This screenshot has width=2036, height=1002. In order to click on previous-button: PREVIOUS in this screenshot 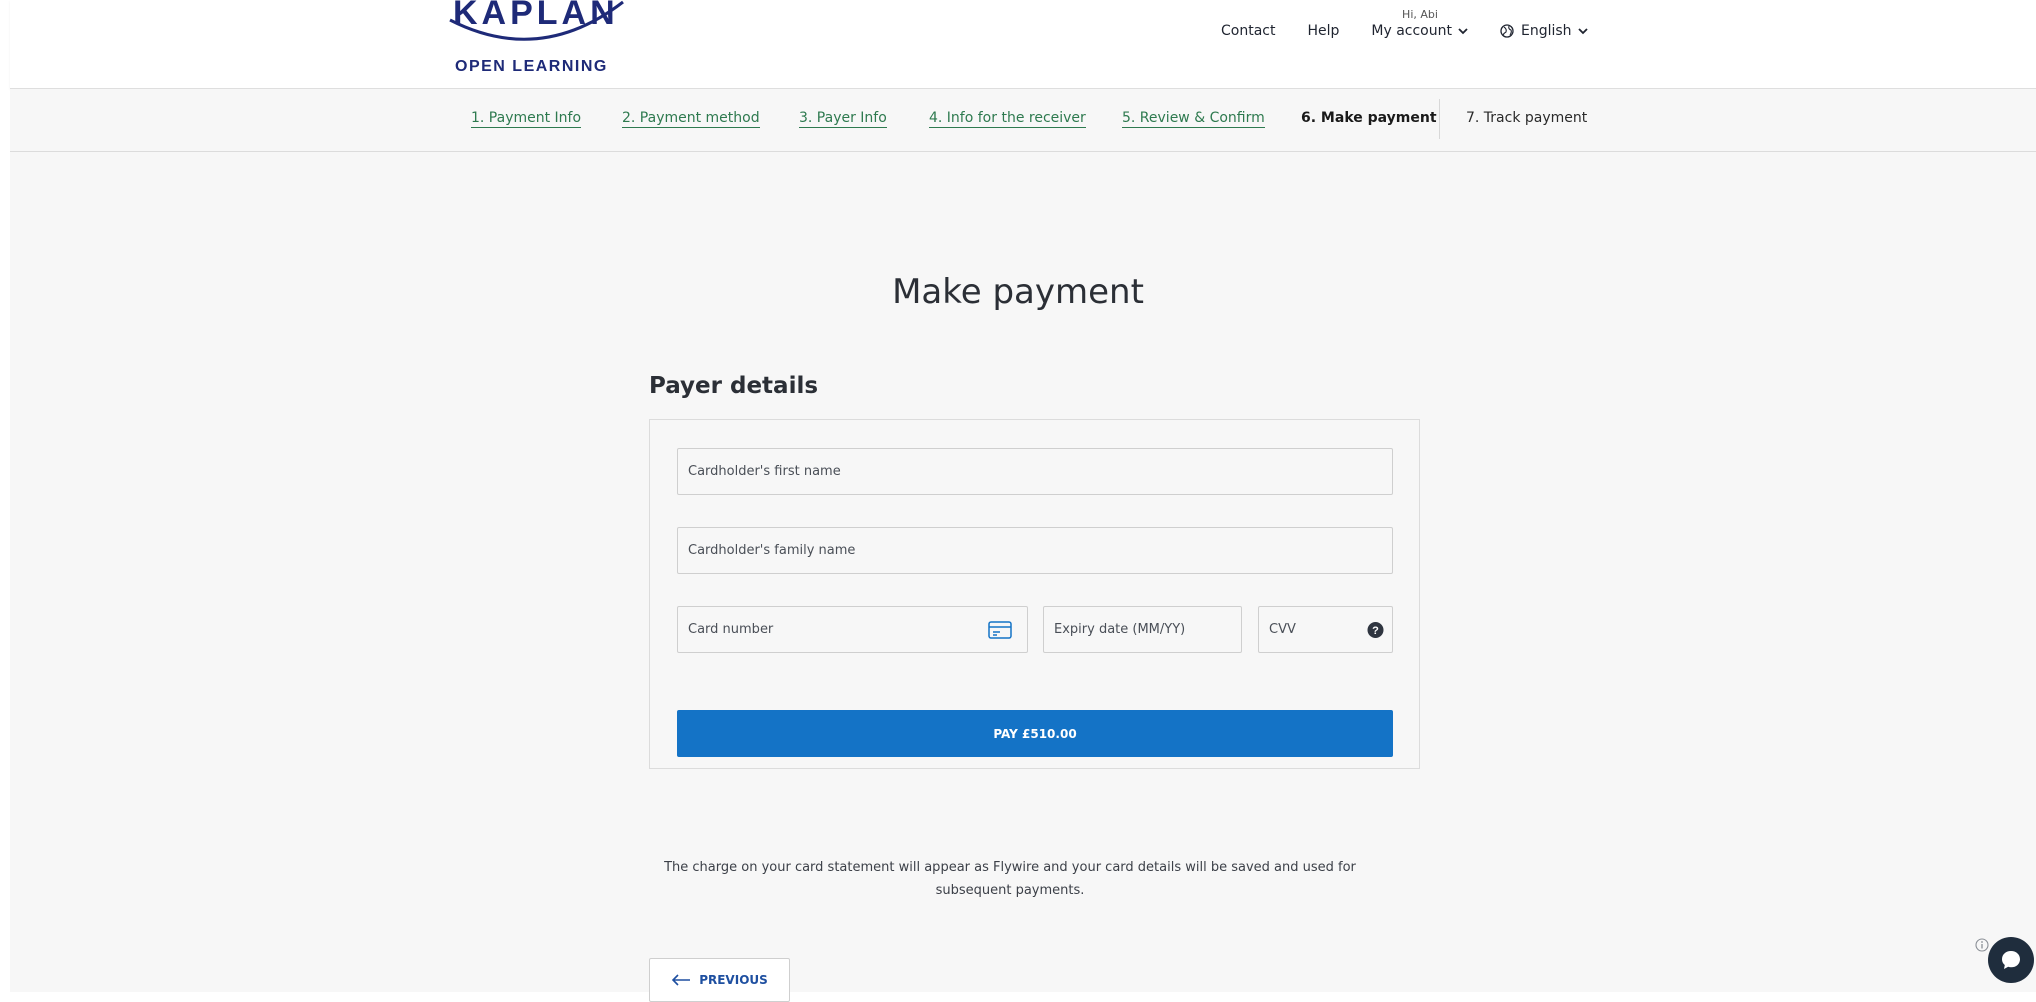, I will do `click(719, 980)`.